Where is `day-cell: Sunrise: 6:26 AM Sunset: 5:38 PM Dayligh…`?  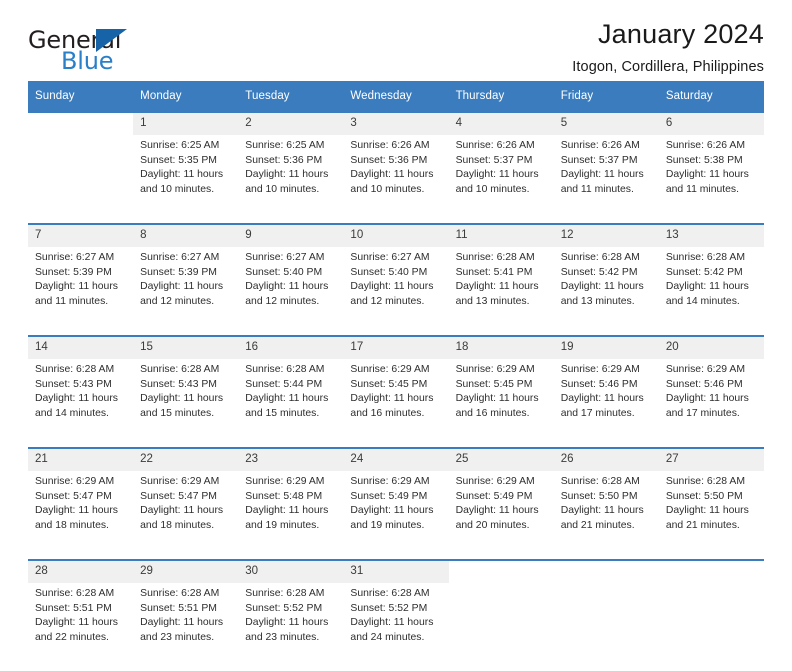
day-cell: Sunrise: 6:26 AM Sunset: 5:38 PM Dayligh… is located at coordinates (711, 179).